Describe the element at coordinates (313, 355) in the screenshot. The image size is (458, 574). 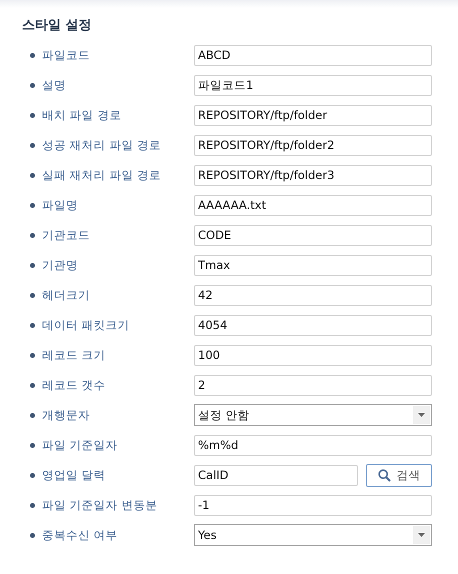
I see `input-field: 100` at that location.